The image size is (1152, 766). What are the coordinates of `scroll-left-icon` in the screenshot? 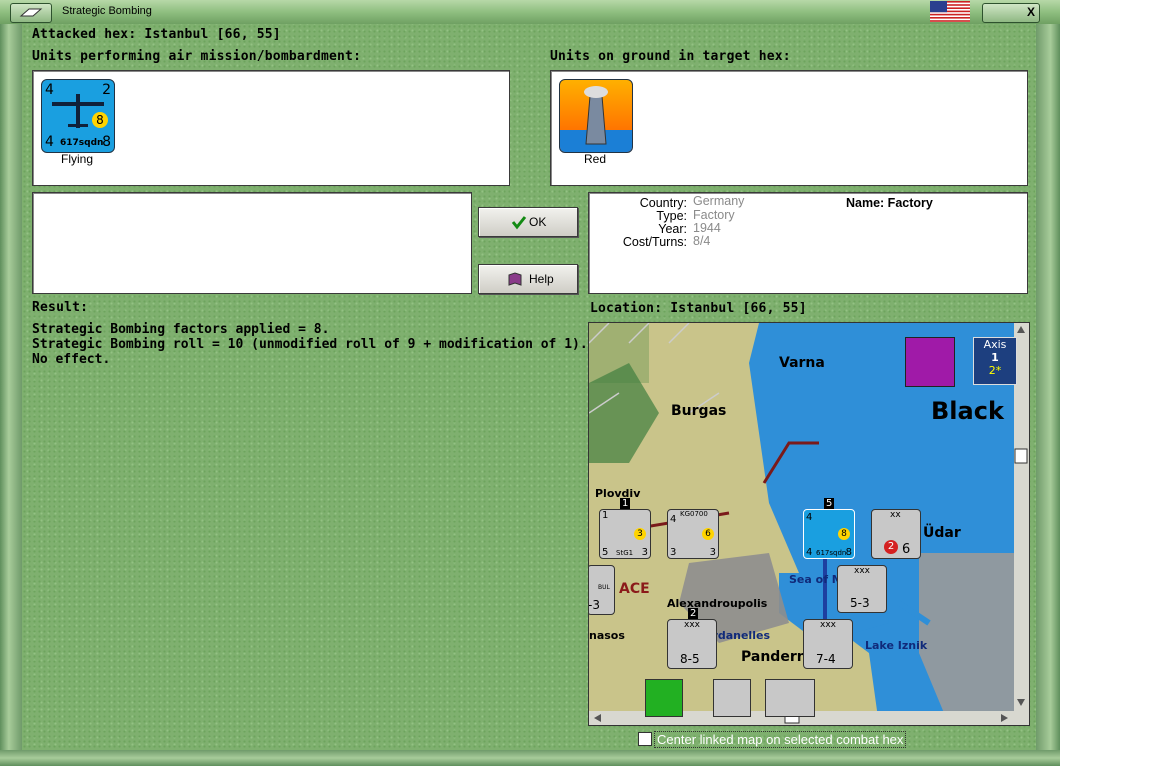 It's located at (598, 718).